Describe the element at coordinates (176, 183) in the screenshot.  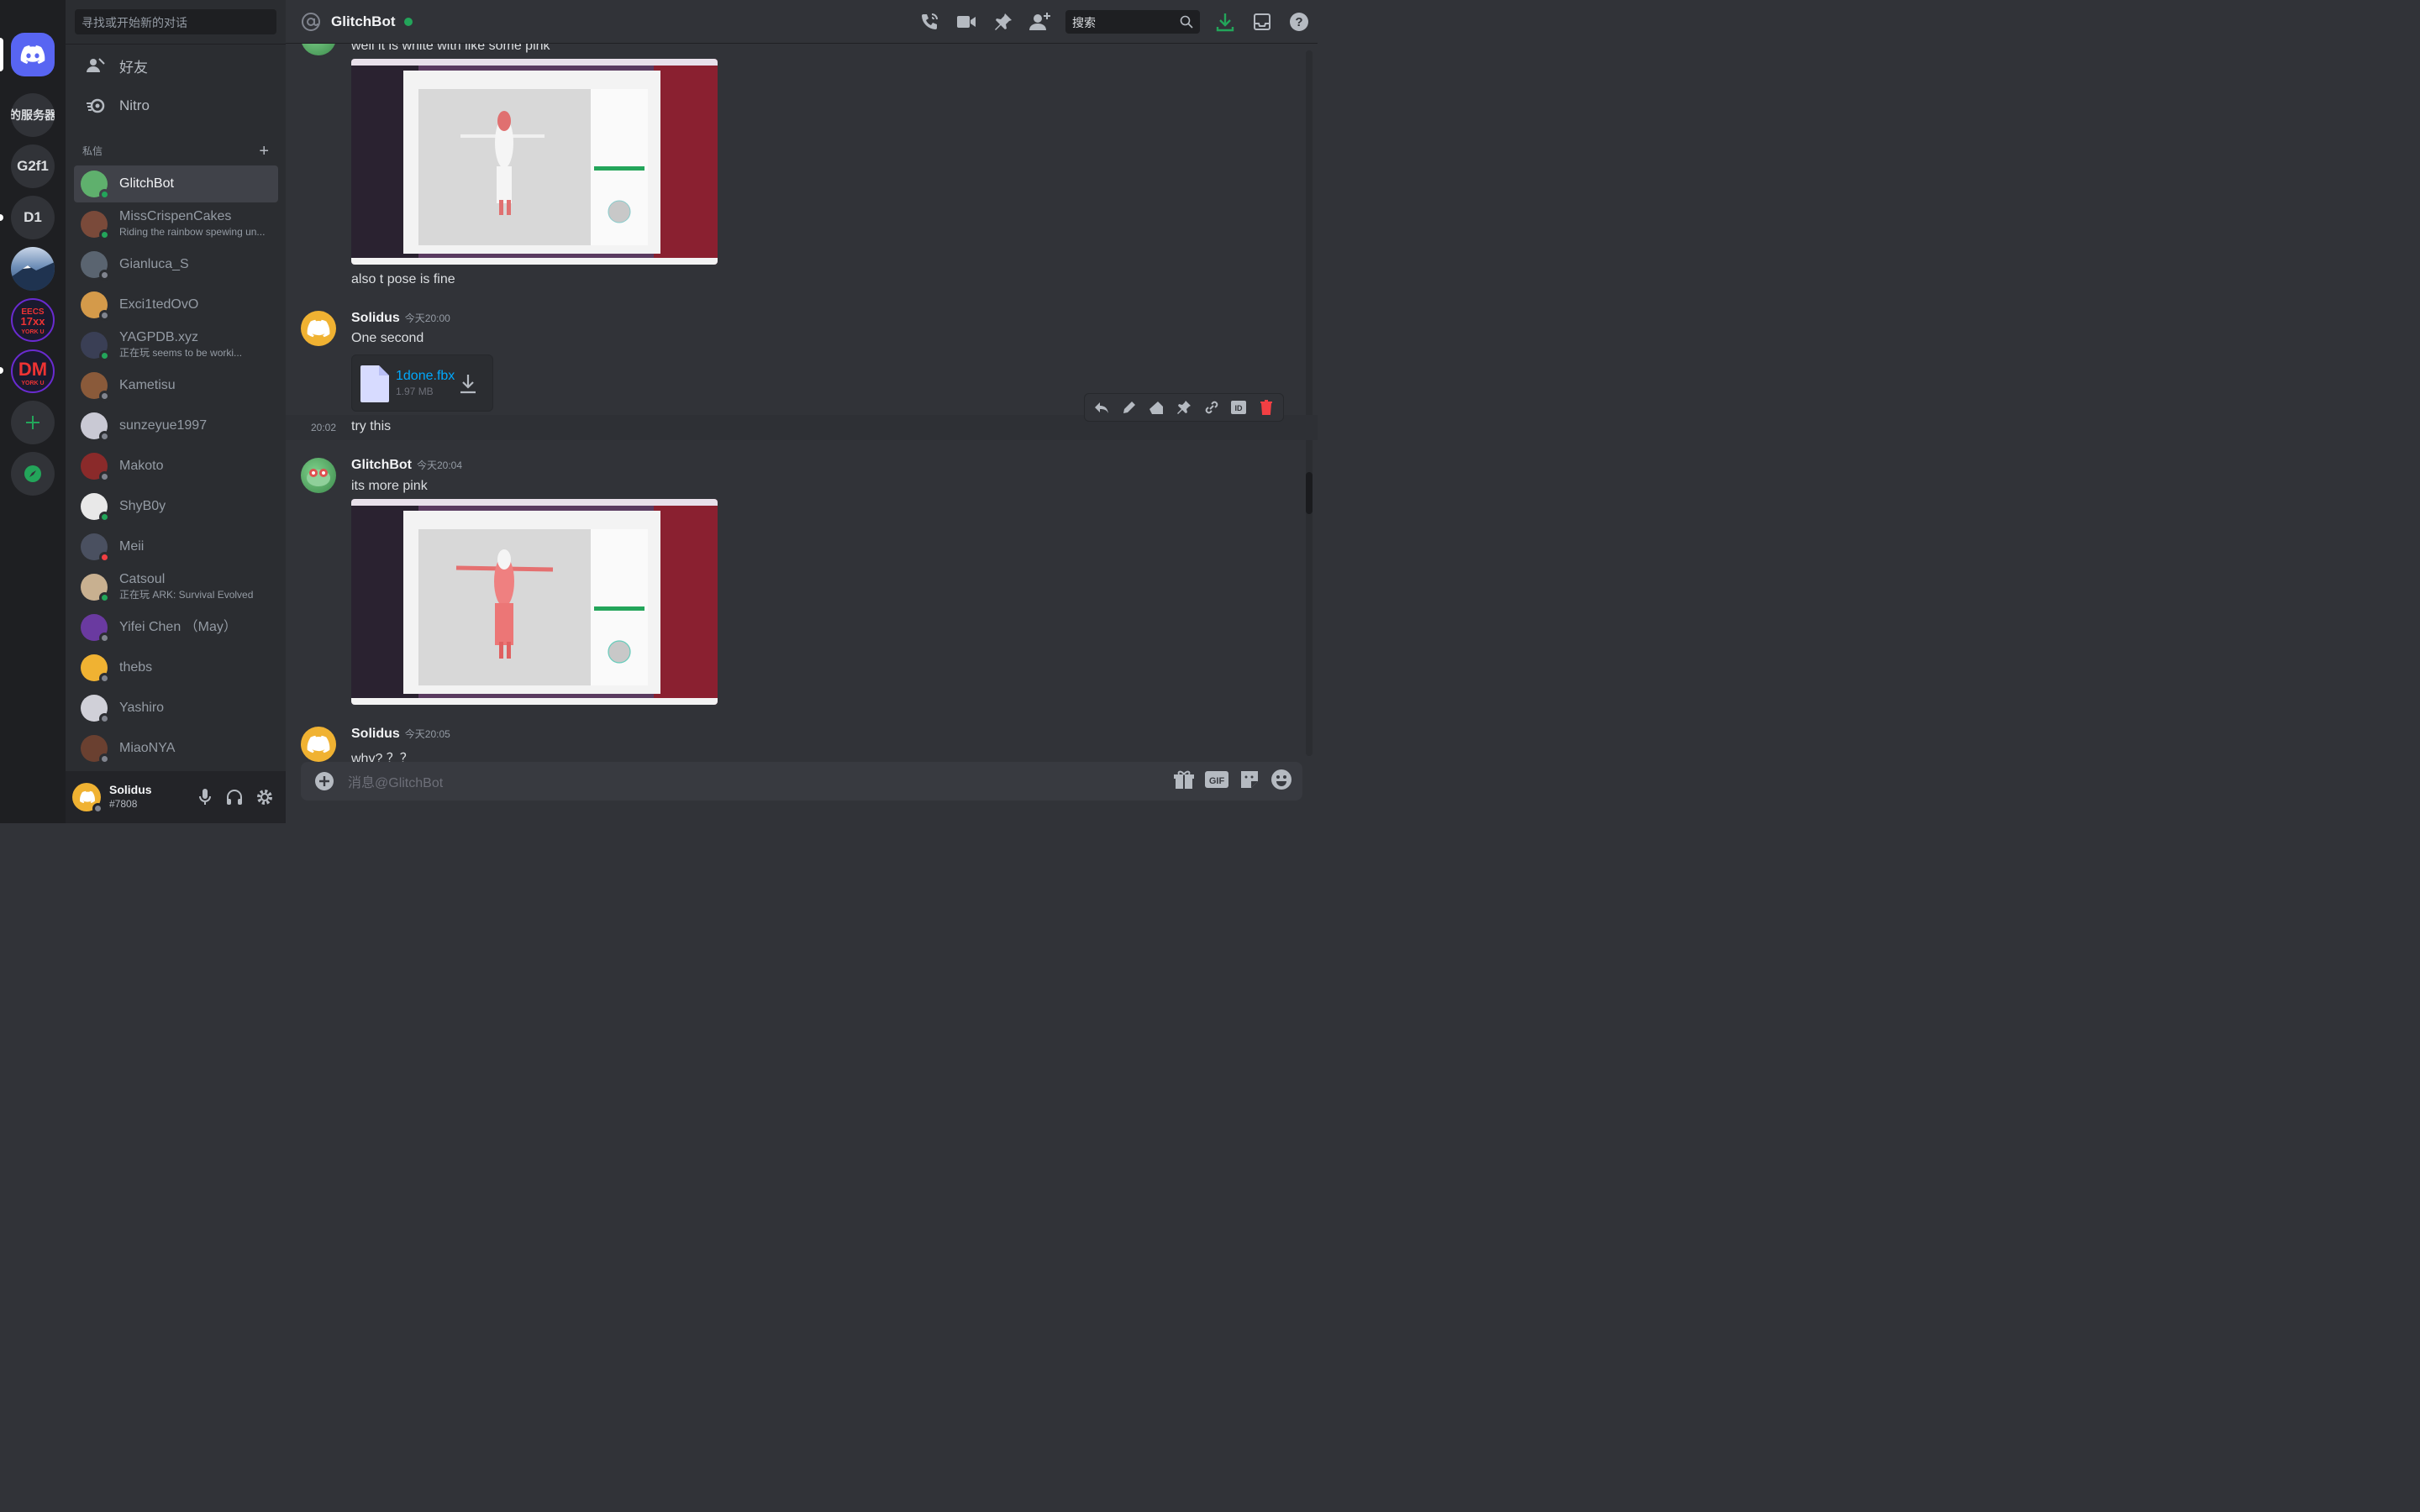
I see `dm-list-item: GlitchBot` at that location.